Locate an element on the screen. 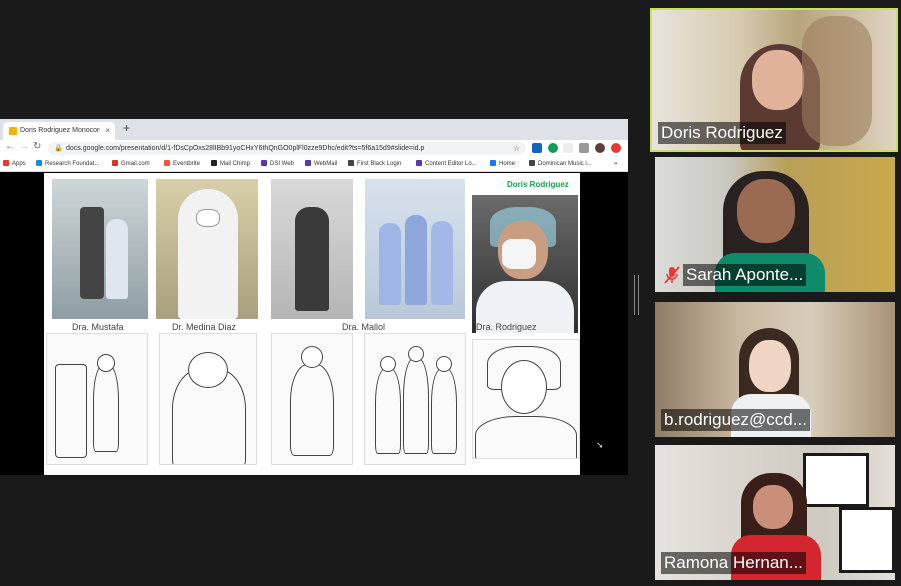 Image resolution: width=901 pixels, height=586 pixels. back-arrow-icon: ← is located at coordinates (10, 146).